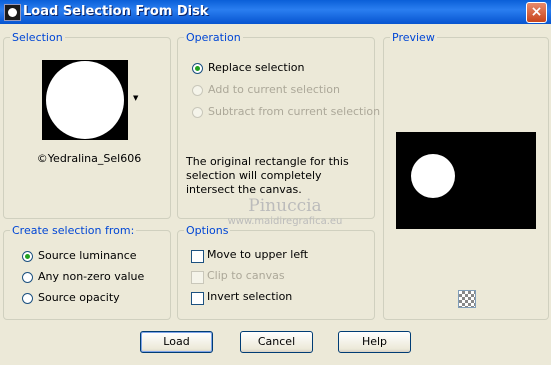 The height and width of the screenshot is (365, 551). I want to click on radio-label: Add to current selection, so click(274, 89).